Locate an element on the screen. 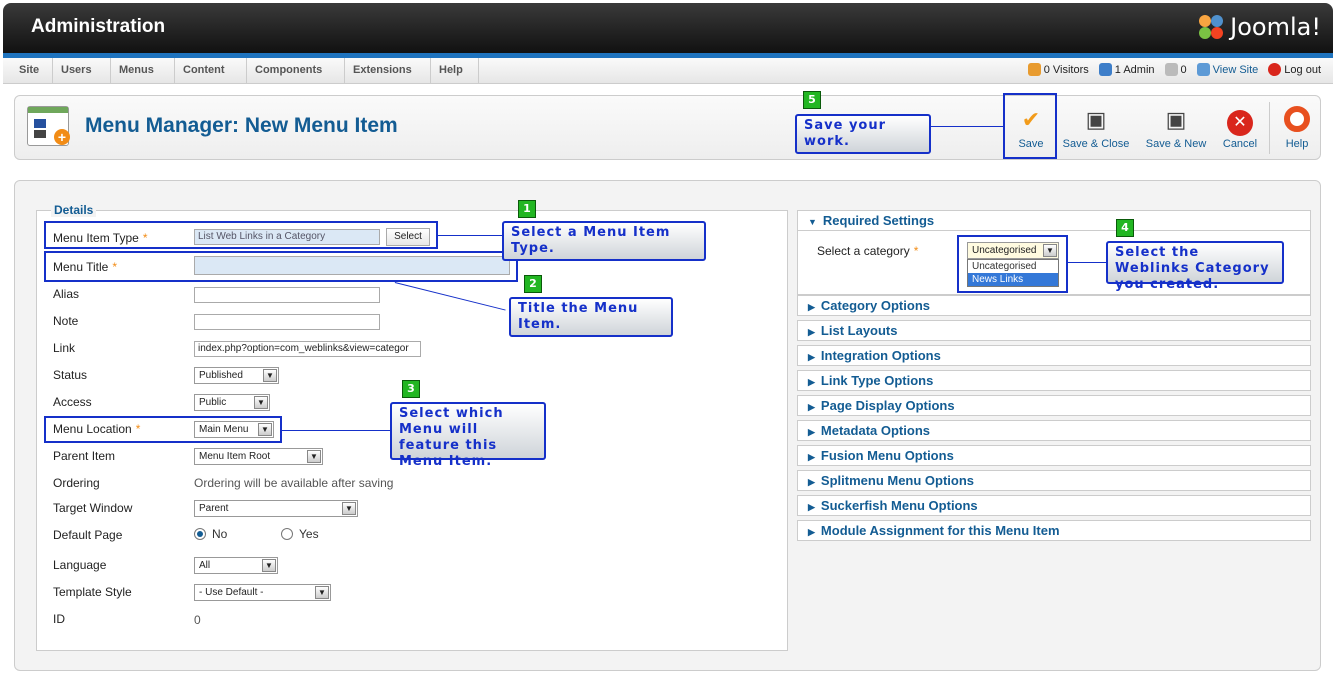 The image size is (1336, 690). floppy-disk-plus-icon: ▣ is located at coordinates (1176, 119).